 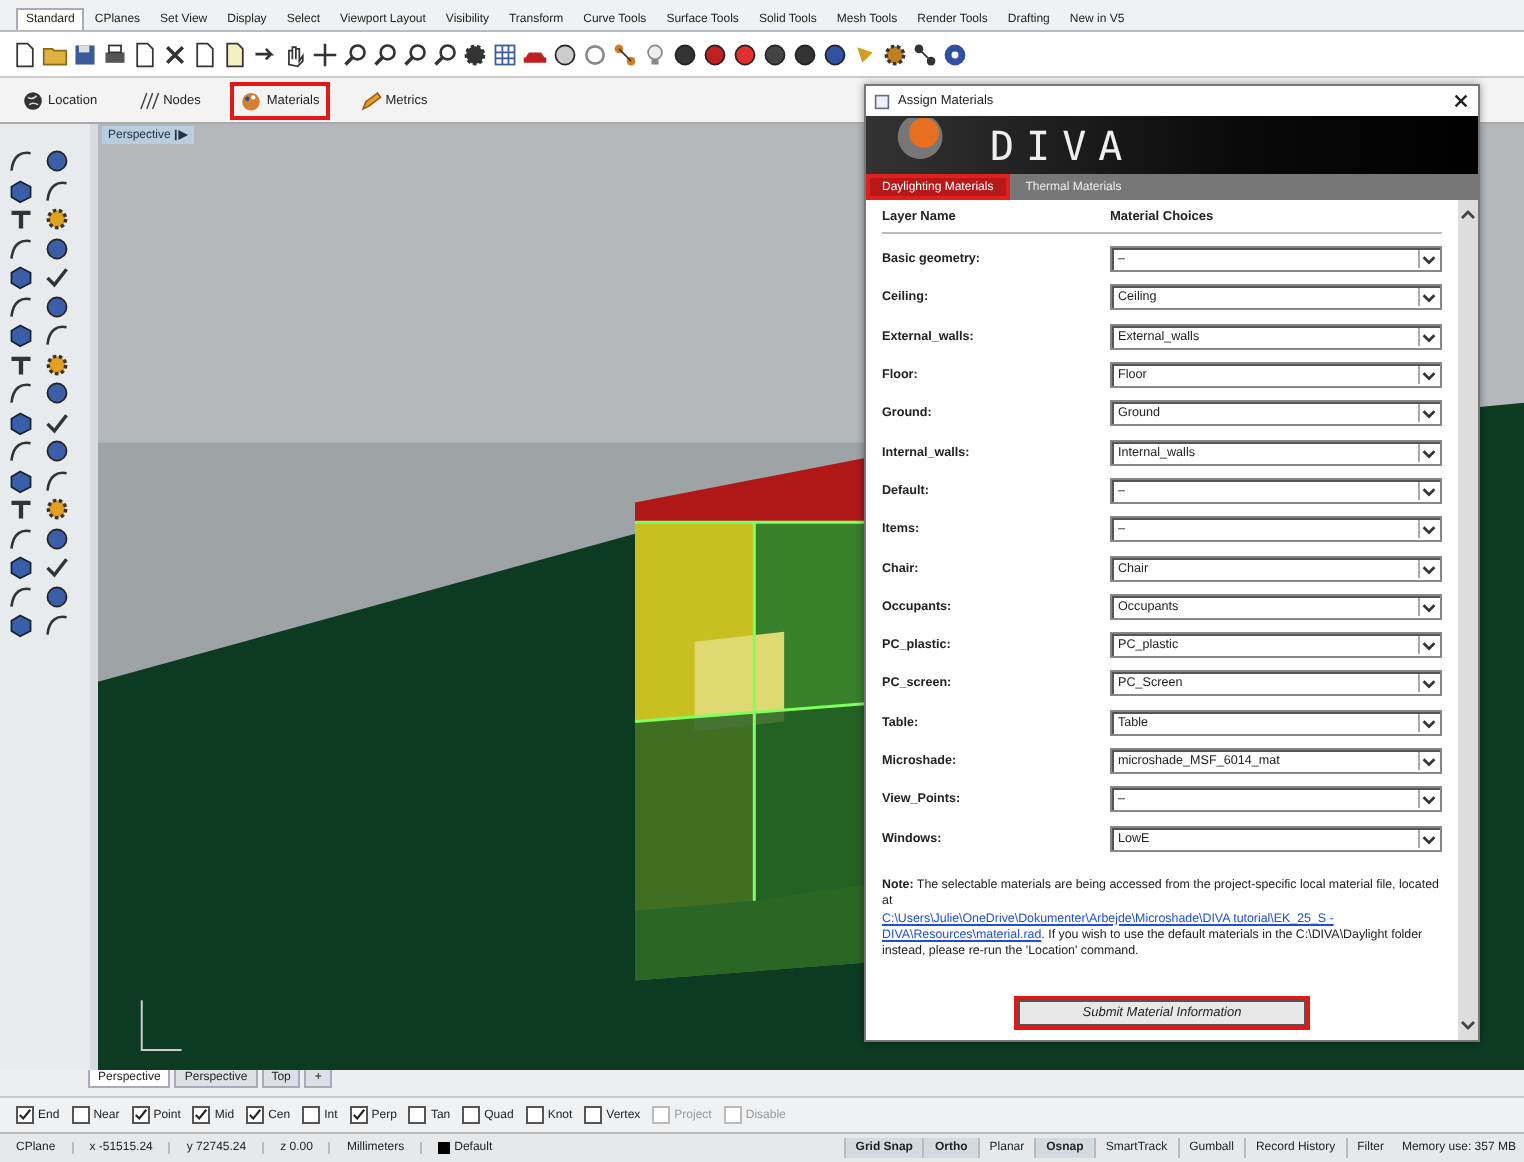 What do you see at coordinates (115, 54) in the screenshot?
I see `printer-icon` at bounding box center [115, 54].